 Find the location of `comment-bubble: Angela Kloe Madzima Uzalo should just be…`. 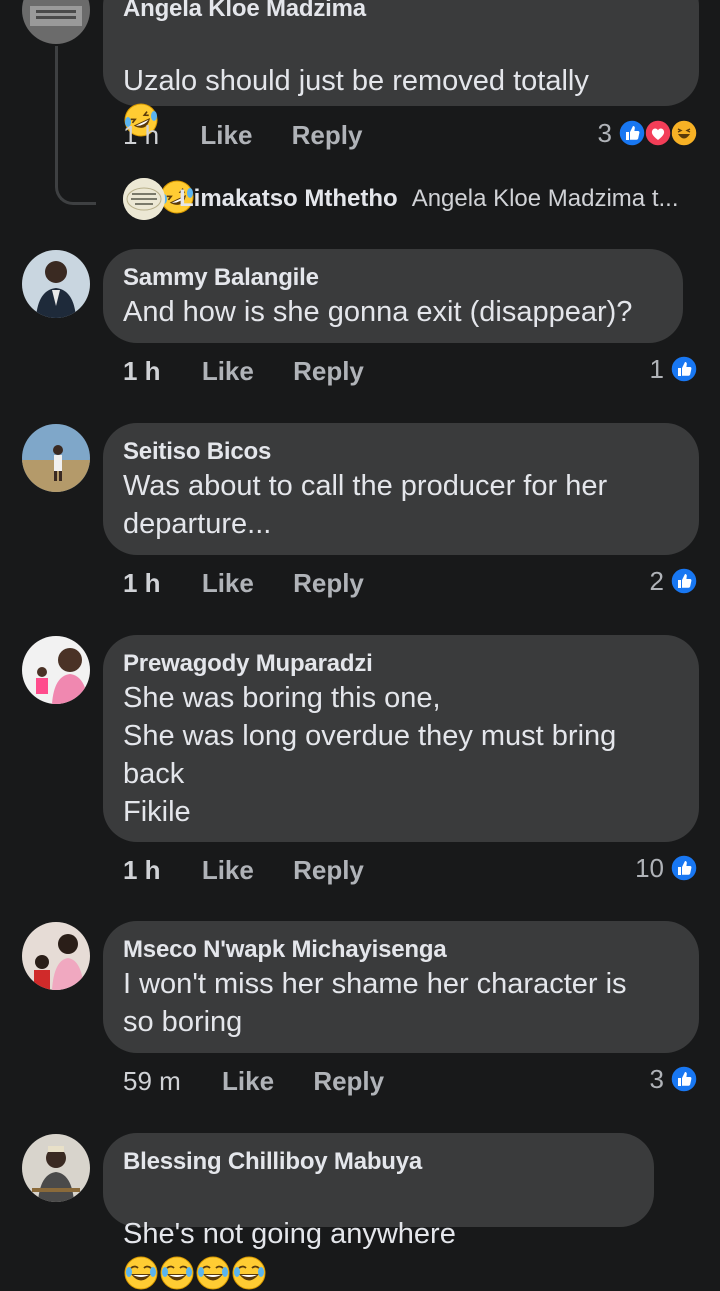

comment-bubble: Angela Kloe Madzima Uzalo should just be… is located at coordinates (401, 107).